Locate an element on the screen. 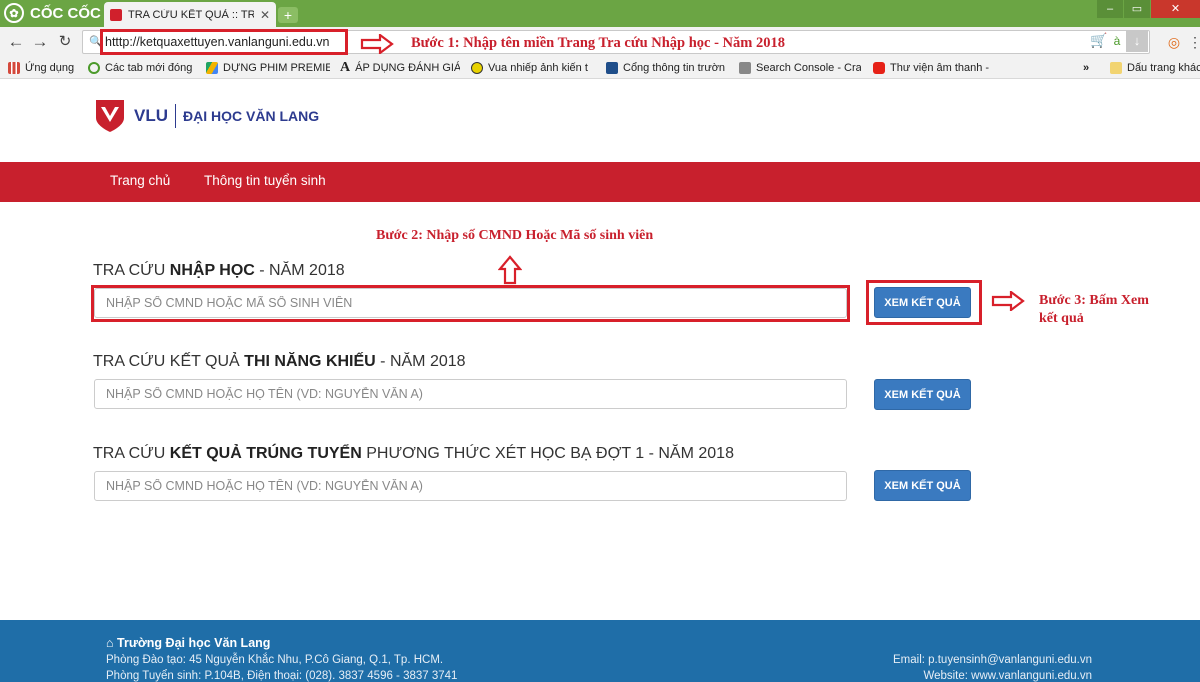 The height and width of the screenshot is (682, 1200). bookmark-search-console: Search Console - Cra is located at coordinates (800, 68).